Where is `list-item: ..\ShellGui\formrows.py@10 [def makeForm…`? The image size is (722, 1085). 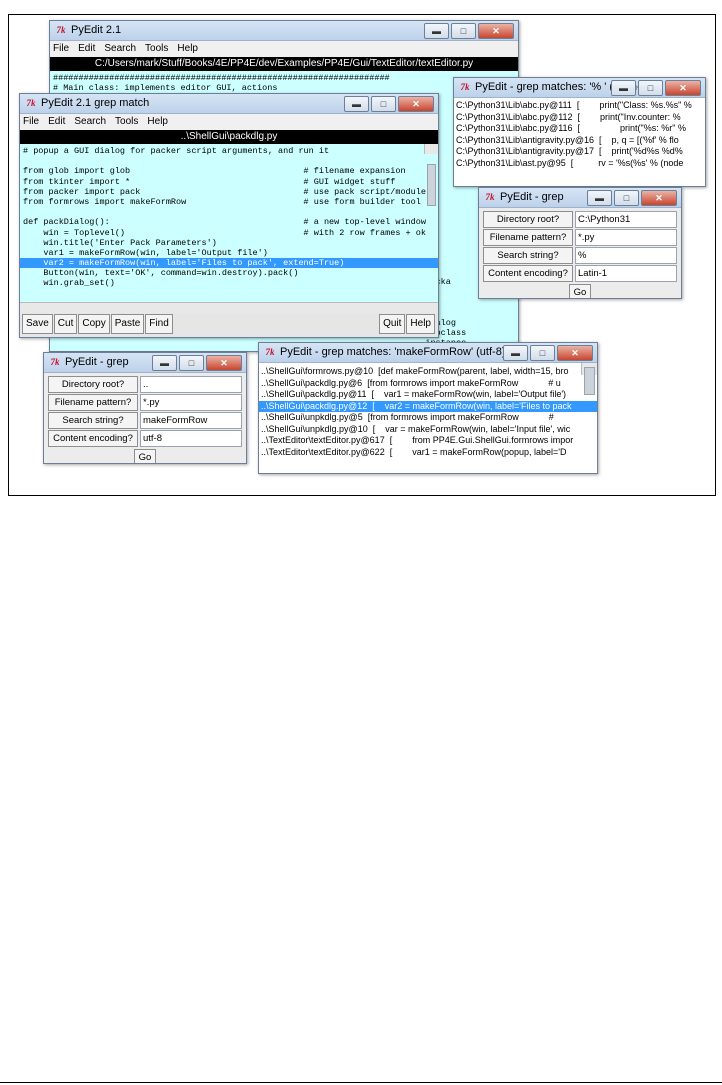 list-item: ..\ShellGui\formrows.py@10 [def makeForm… is located at coordinates (428, 372).